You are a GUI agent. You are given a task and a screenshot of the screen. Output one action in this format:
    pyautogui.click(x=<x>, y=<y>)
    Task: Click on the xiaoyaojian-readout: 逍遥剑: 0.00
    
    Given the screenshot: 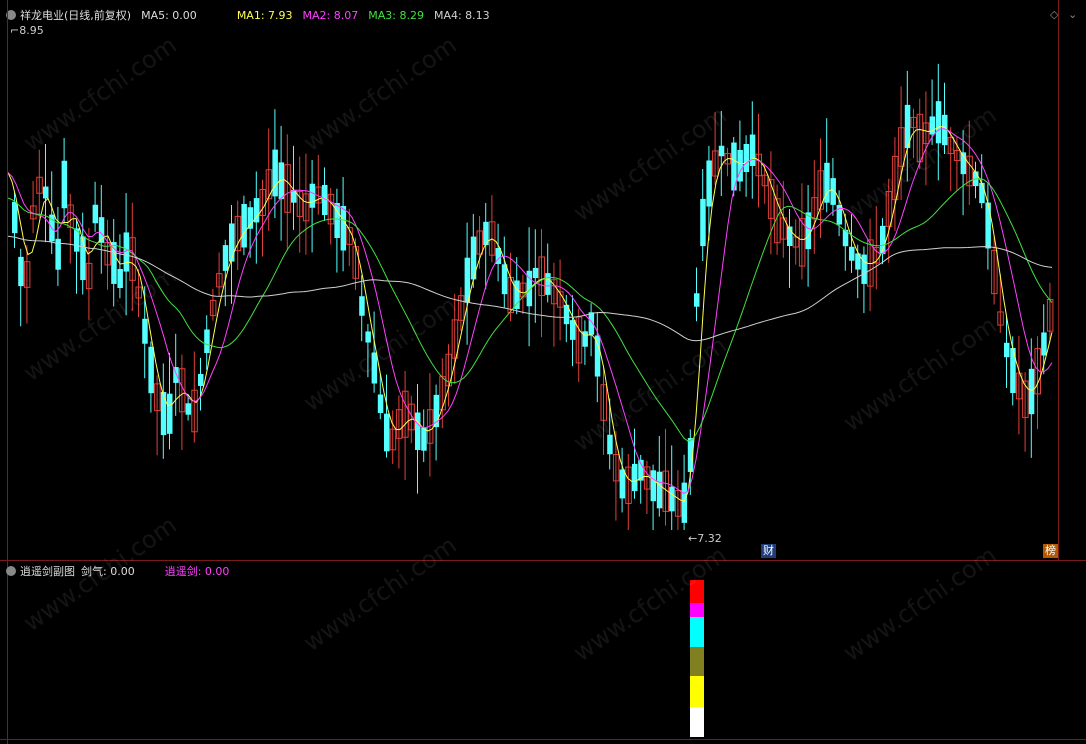 What is the action you would take?
    pyautogui.click(x=197, y=571)
    